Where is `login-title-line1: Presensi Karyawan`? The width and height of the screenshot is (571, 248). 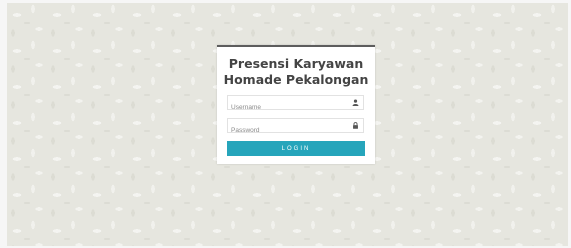 login-title-line1: Presensi Karyawan is located at coordinates (296, 63).